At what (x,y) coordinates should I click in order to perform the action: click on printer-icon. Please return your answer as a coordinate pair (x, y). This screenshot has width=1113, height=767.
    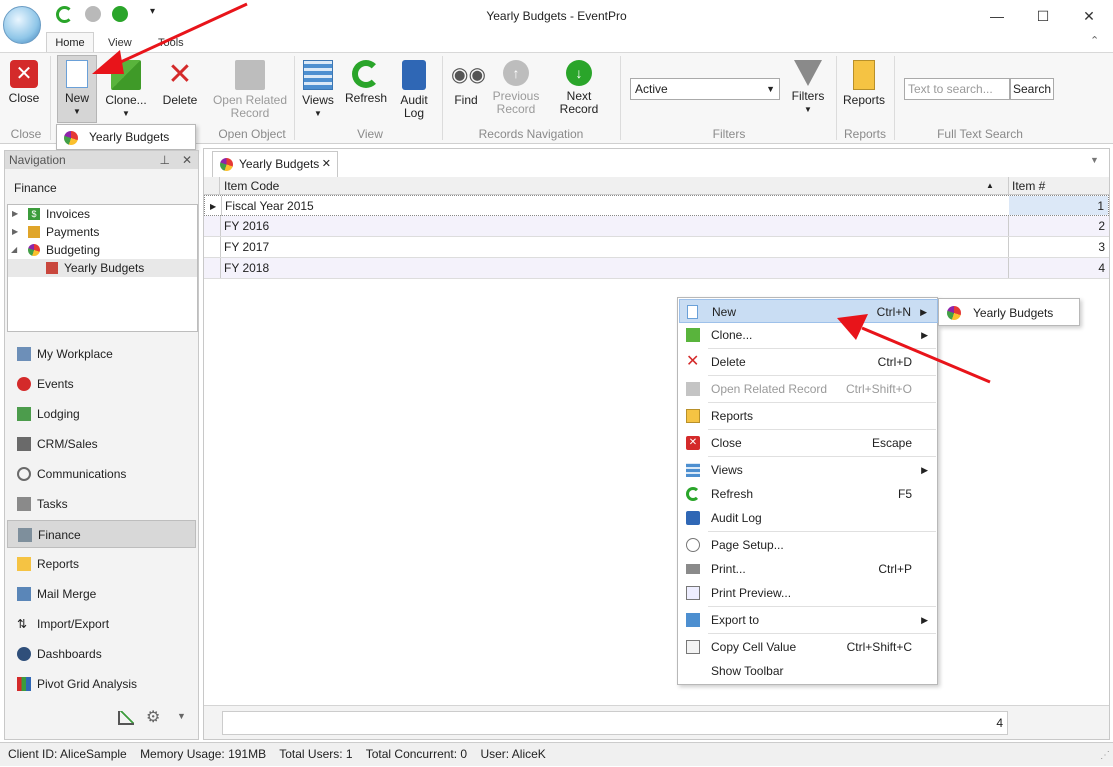
    Looking at the image, I should click on (693, 569).